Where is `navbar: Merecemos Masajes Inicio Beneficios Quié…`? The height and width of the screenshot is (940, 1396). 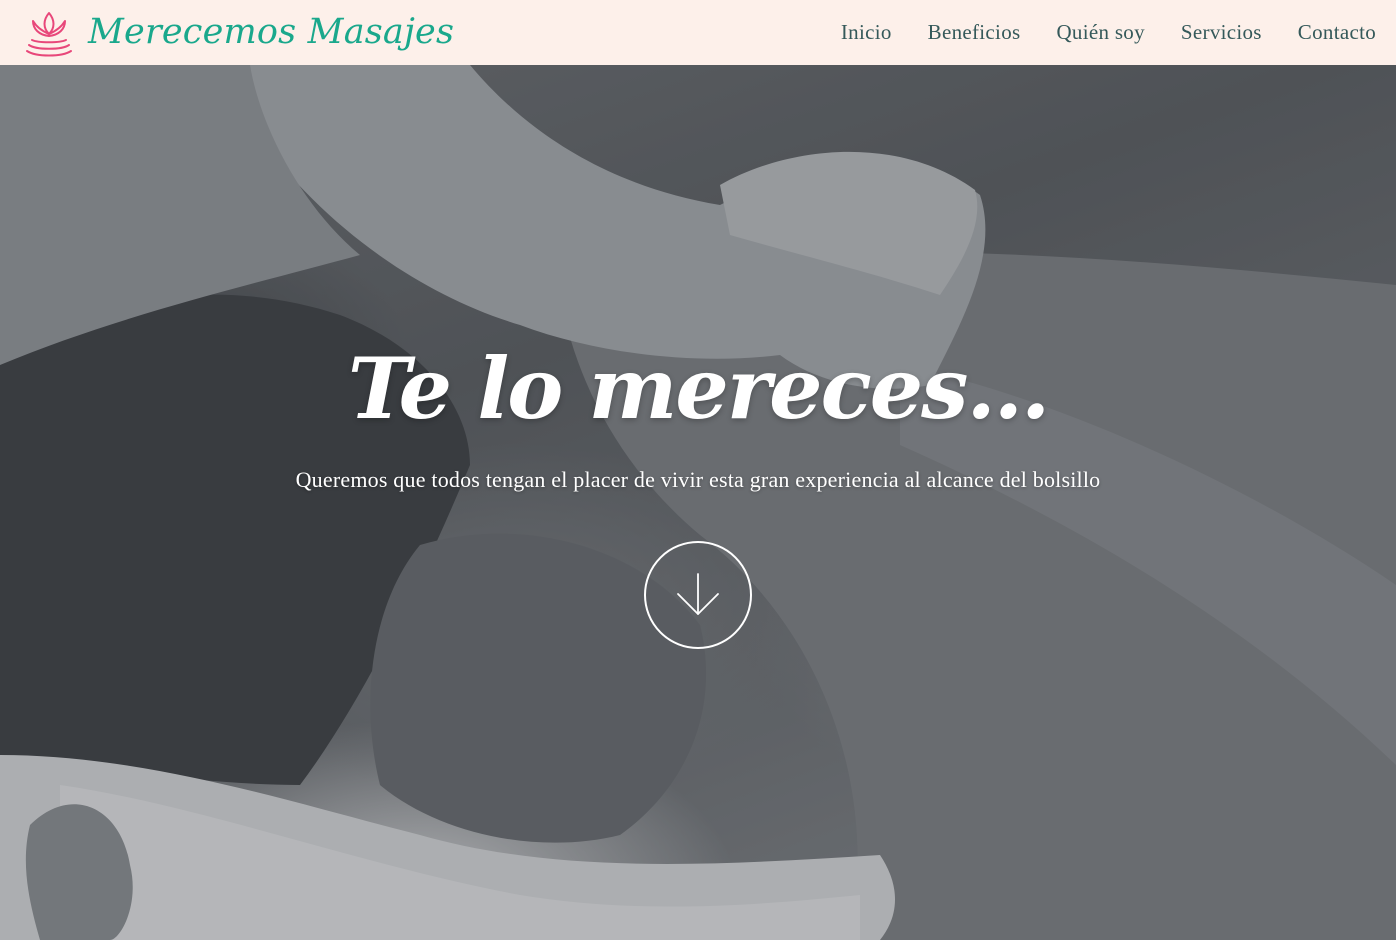 navbar: Merecemos Masajes Inicio Beneficios Quié… is located at coordinates (698, 32).